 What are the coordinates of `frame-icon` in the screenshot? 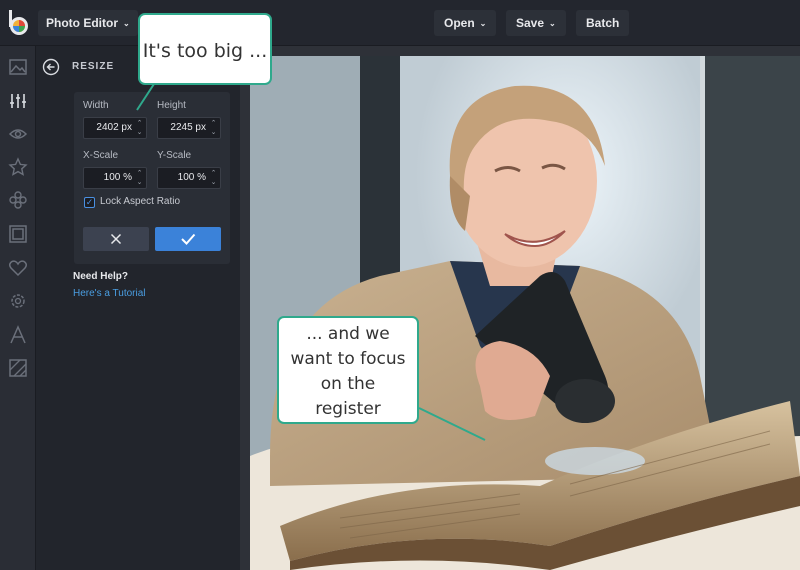 It's located at (18, 234).